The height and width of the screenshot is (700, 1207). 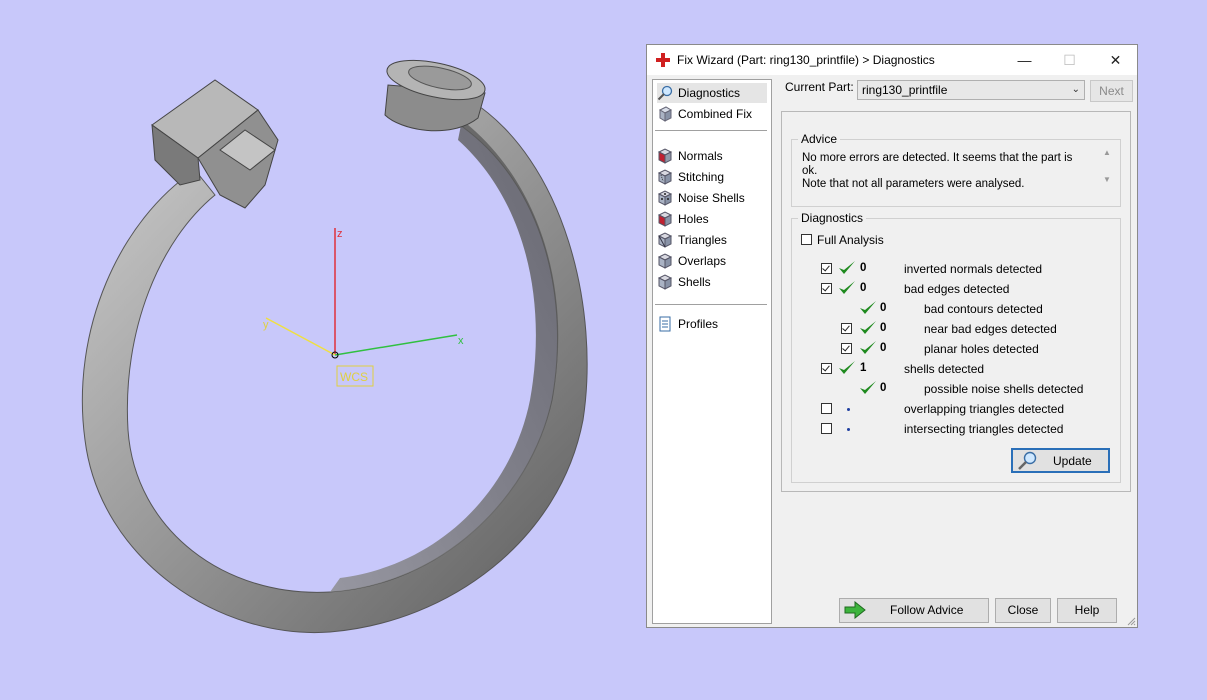 I want to click on intersecting-triangles-checkbox, so click(x=826, y=428).